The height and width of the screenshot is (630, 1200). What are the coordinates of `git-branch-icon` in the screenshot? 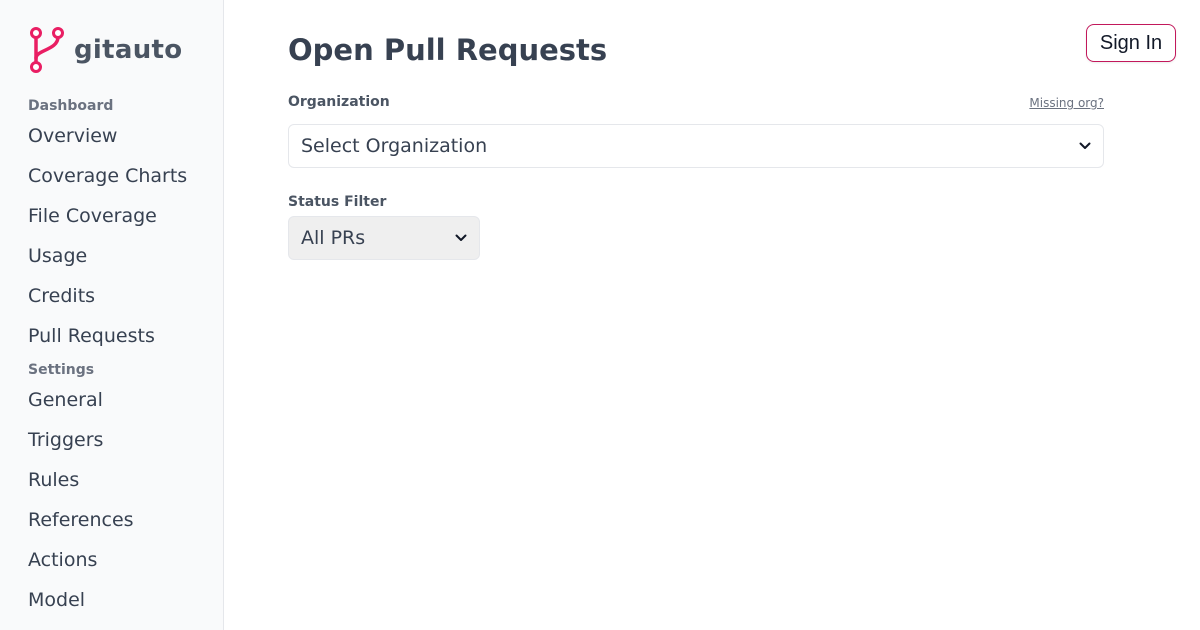 It's located at (48, 50).